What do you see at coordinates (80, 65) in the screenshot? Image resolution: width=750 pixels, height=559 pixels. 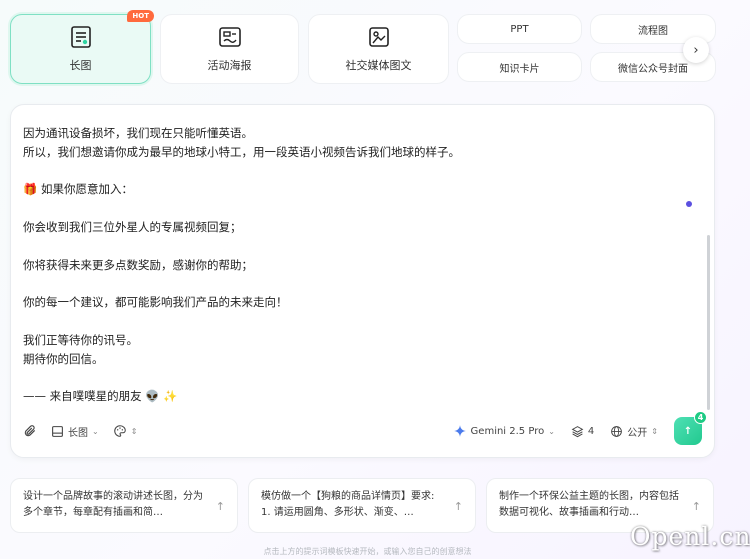 I see `template-card-label: 长图` at bounding box center [80, 65].